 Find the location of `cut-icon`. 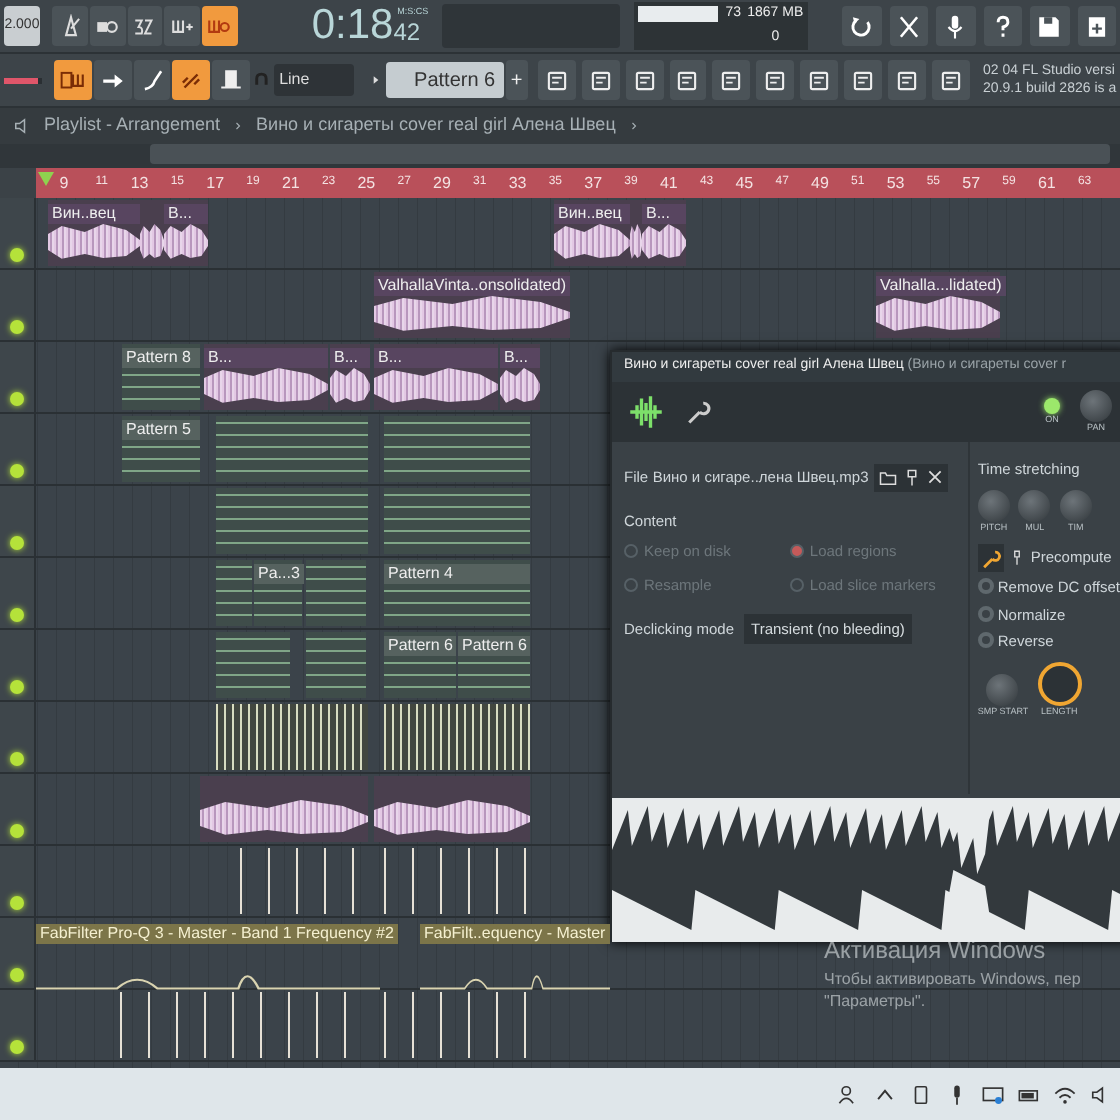

cut-icon is located at coordinates (908, 26).